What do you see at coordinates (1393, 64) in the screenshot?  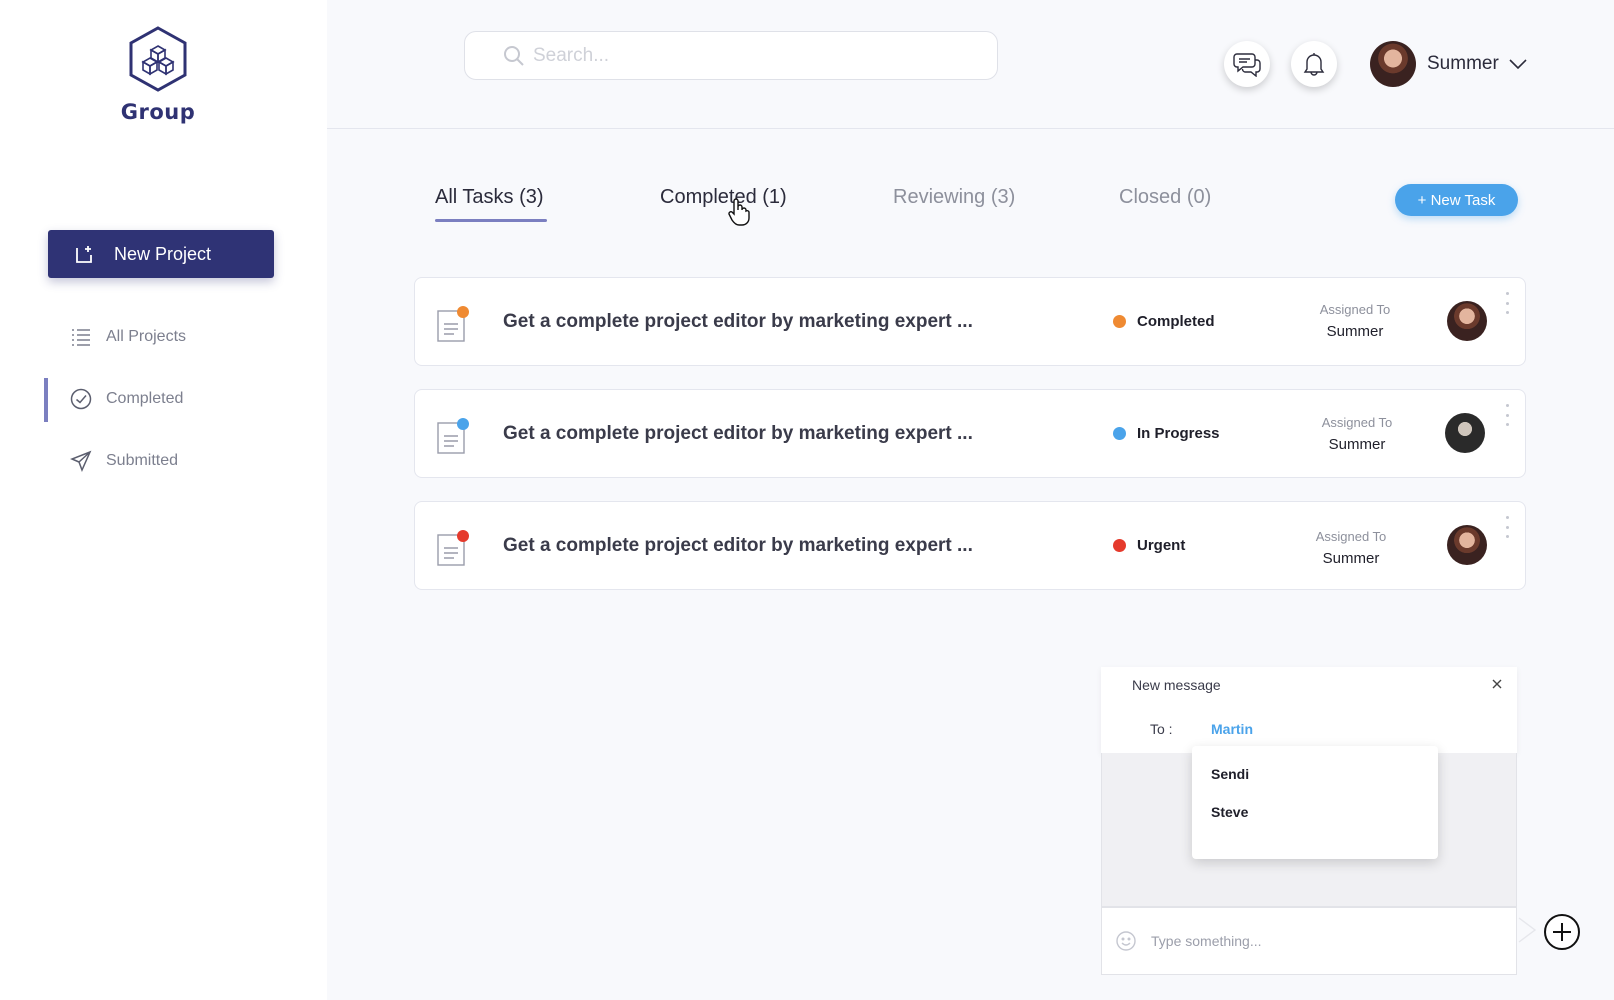 I see `avatar` at bounding box center [1393, 64].